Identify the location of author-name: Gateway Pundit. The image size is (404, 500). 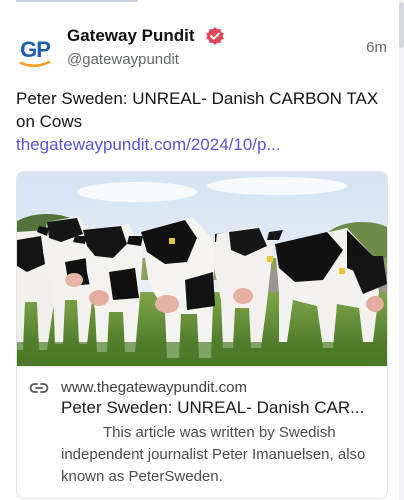
(131, 36).